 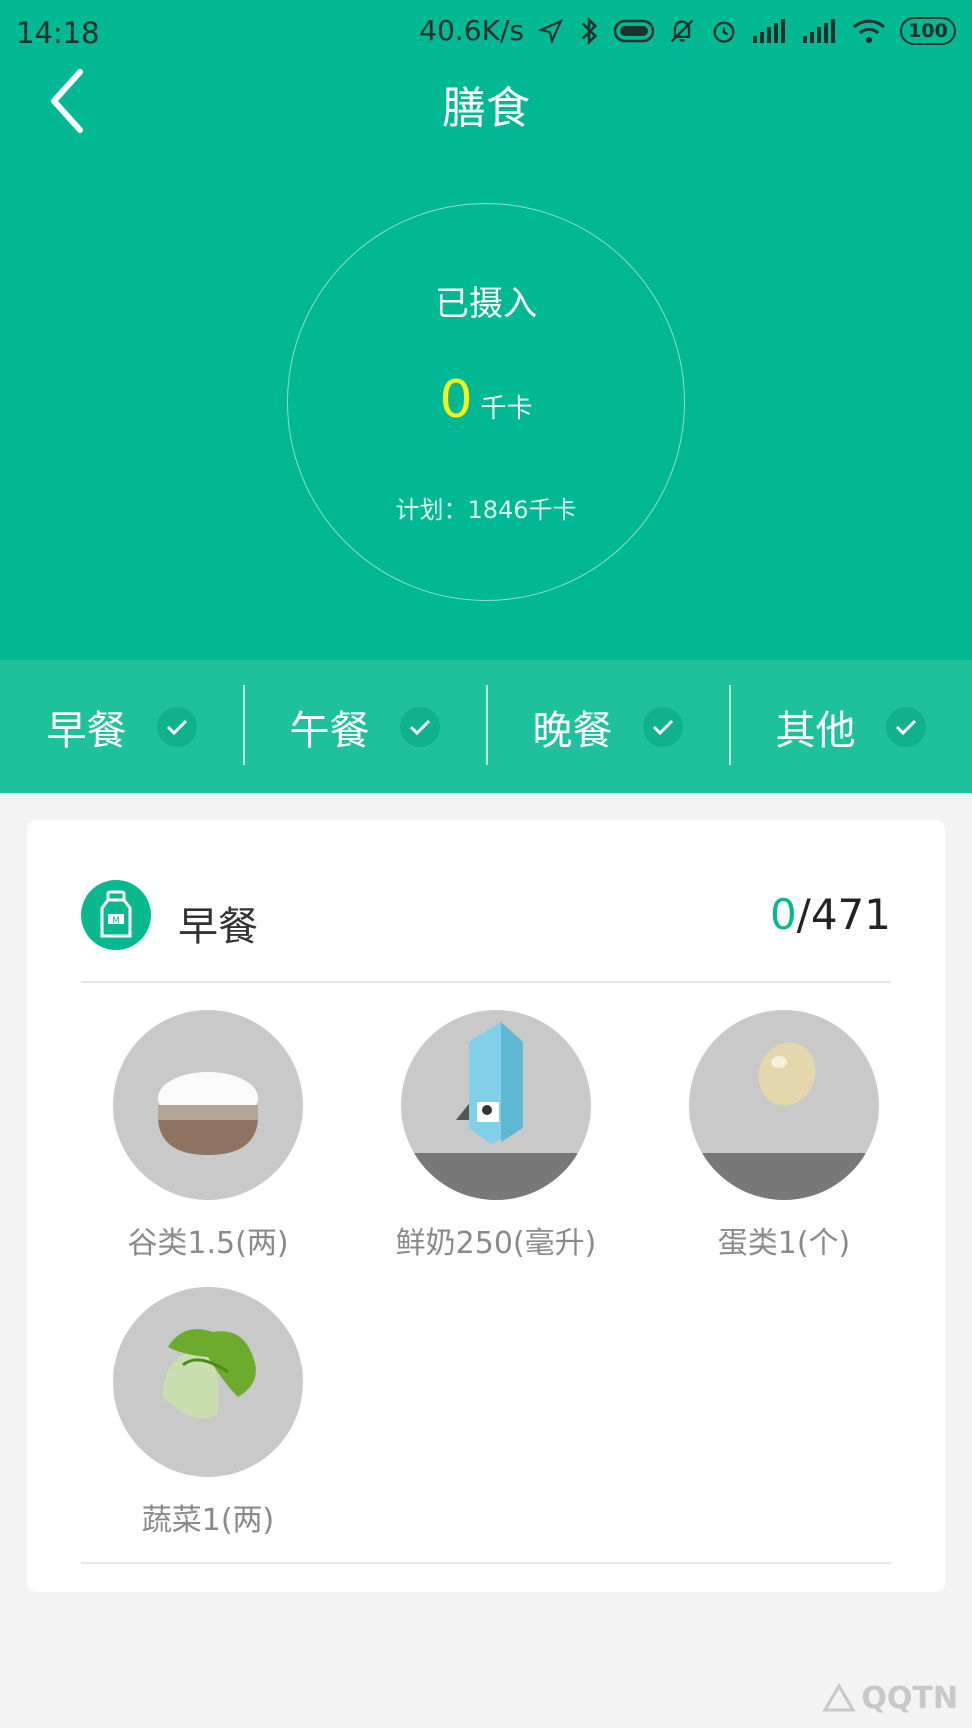 I want to click on meal-count-target: /471, so click(x=843, y=914).